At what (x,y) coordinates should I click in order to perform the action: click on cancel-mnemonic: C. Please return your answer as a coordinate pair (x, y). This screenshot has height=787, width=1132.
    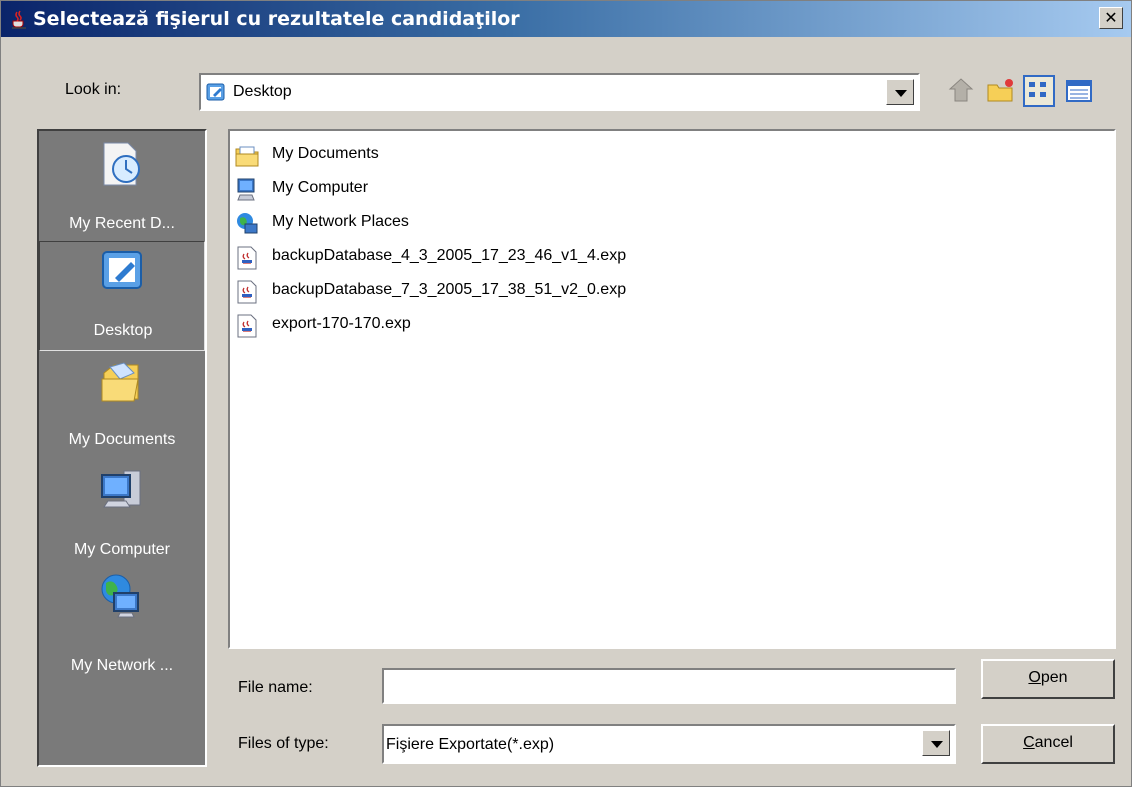
    Looking at the image, I should click on (1029, 742).